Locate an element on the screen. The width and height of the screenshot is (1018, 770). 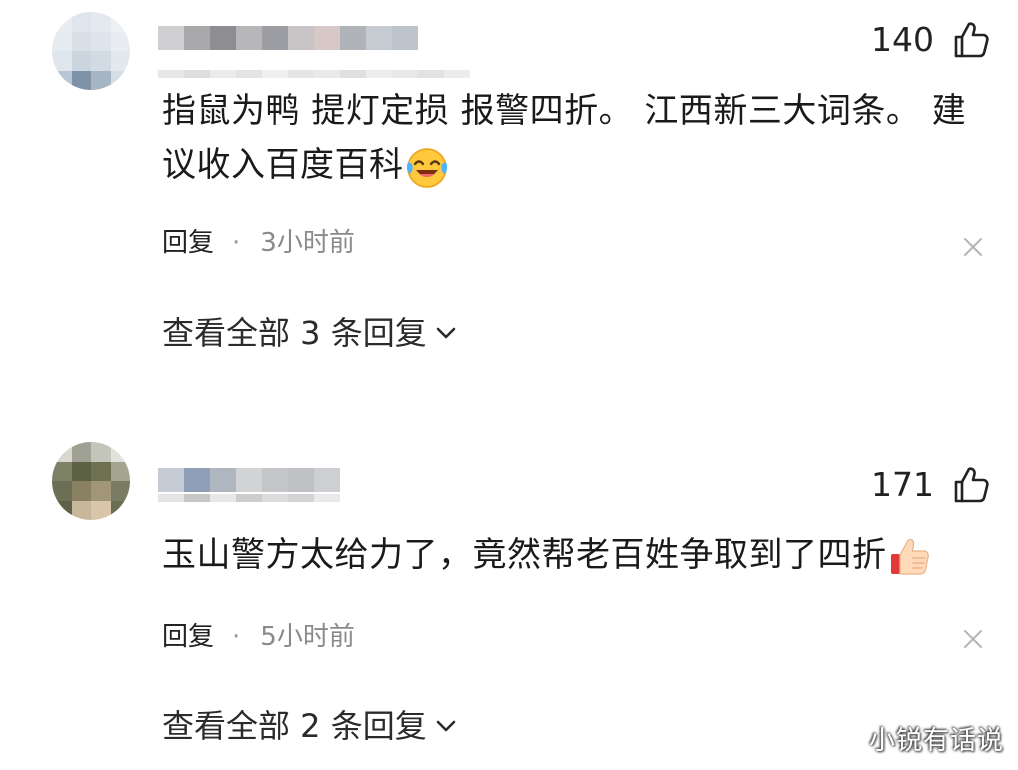
like-count: 140 is located at coordinates (902, 39).